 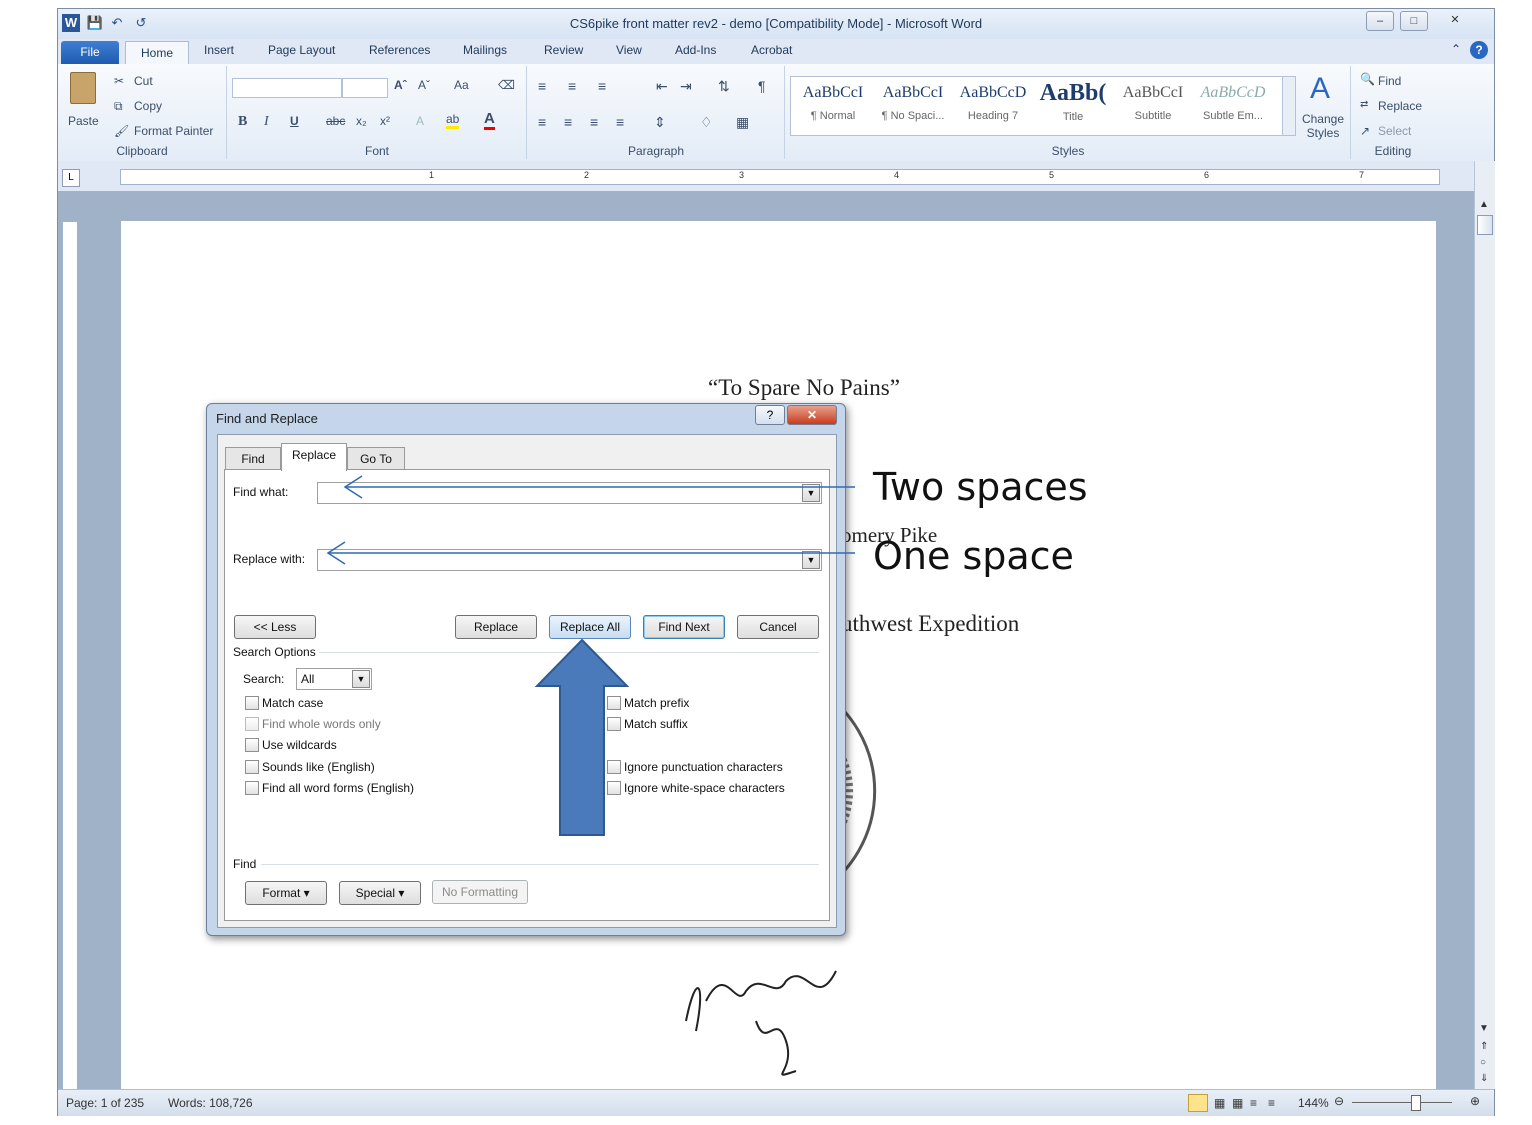 What do you see at coordinates (599, 487) in the screenshot?
I see `two-spaces-arrow` at bounding box center [599, 487].